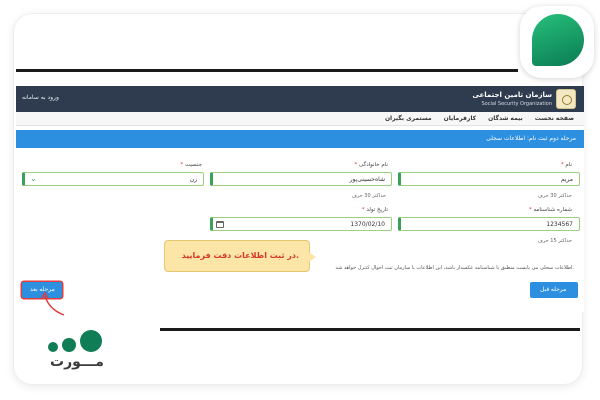 The height and width of the screenshot is (400, 600). Describe the element at coordinates (267, 70) in the screenshot. I see `divider-top` at that location.